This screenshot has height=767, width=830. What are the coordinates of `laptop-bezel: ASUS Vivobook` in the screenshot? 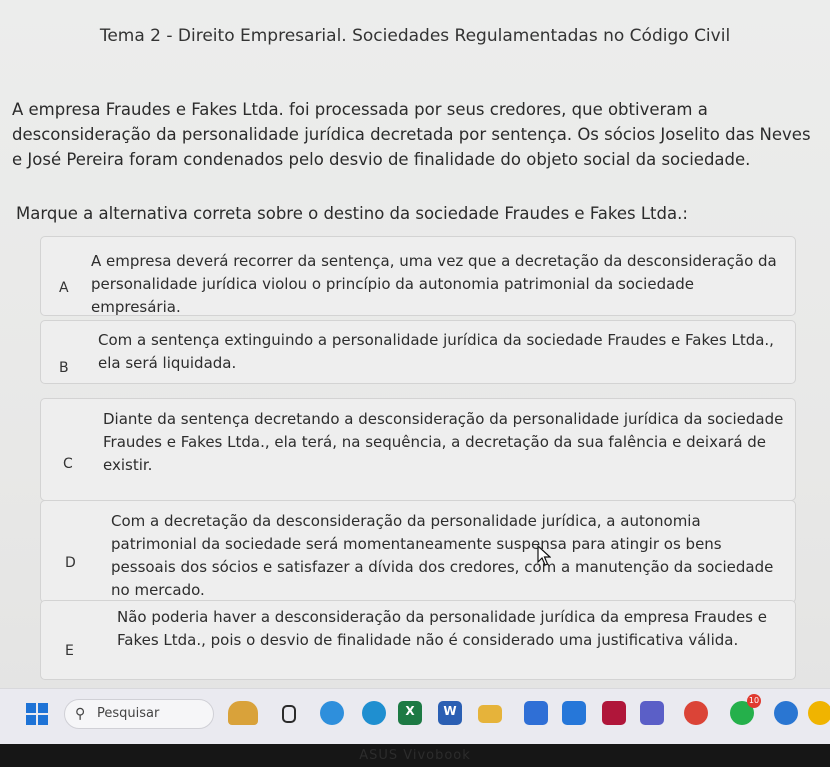 It's located at (415, 755).